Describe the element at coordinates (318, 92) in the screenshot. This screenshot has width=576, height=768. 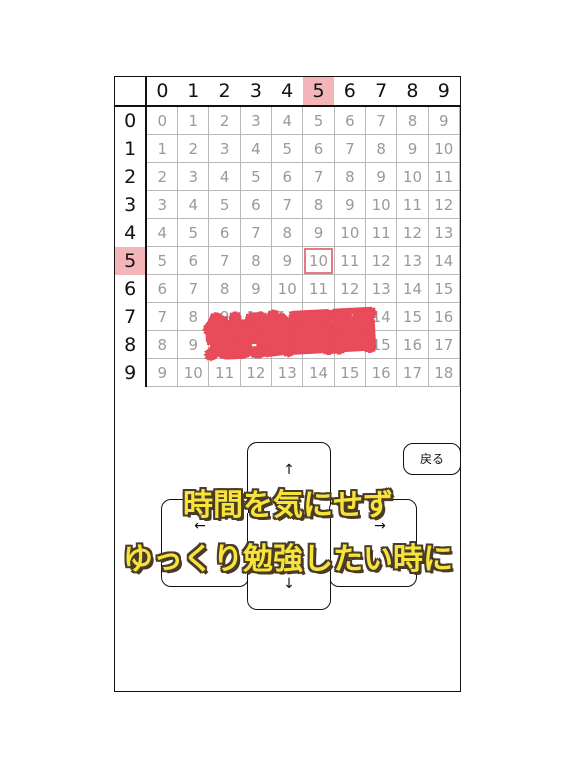
I see `column-header: 5` at that location.